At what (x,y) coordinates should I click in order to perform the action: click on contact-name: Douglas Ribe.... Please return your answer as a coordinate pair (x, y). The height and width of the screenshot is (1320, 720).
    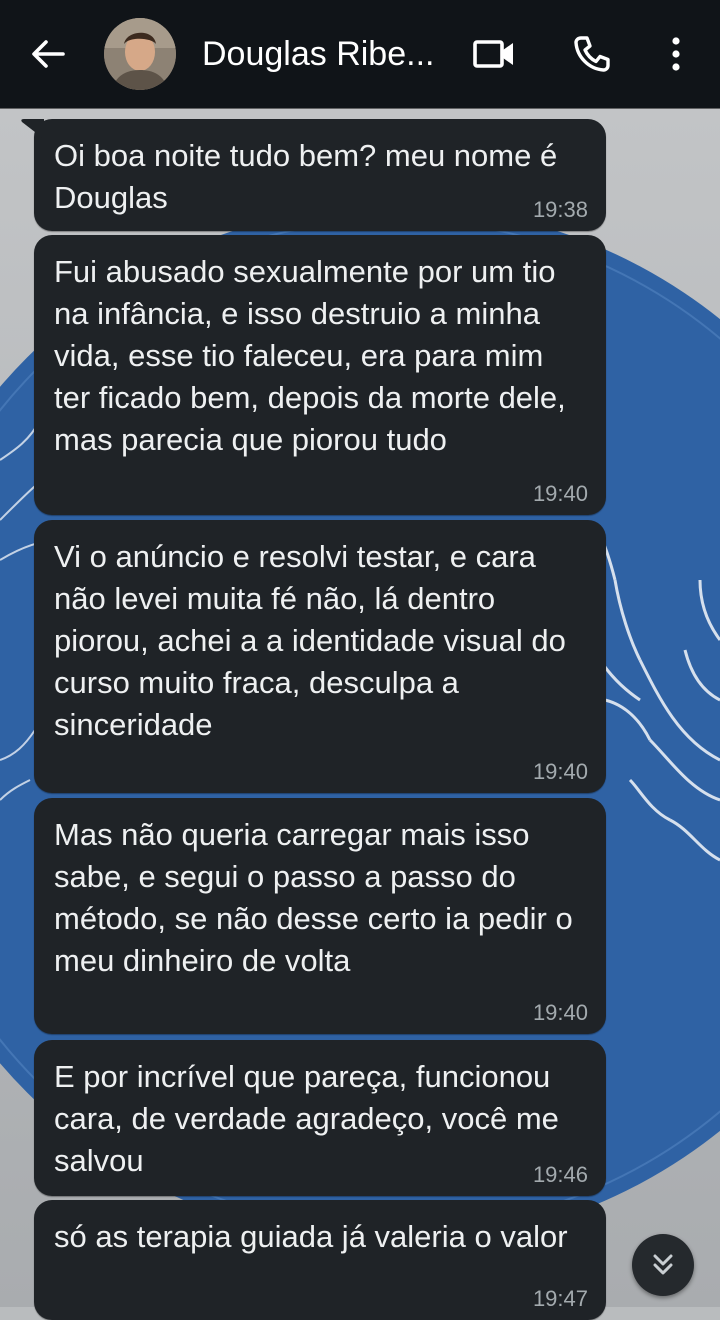
    Looking at the image, I should click on (328, 54).